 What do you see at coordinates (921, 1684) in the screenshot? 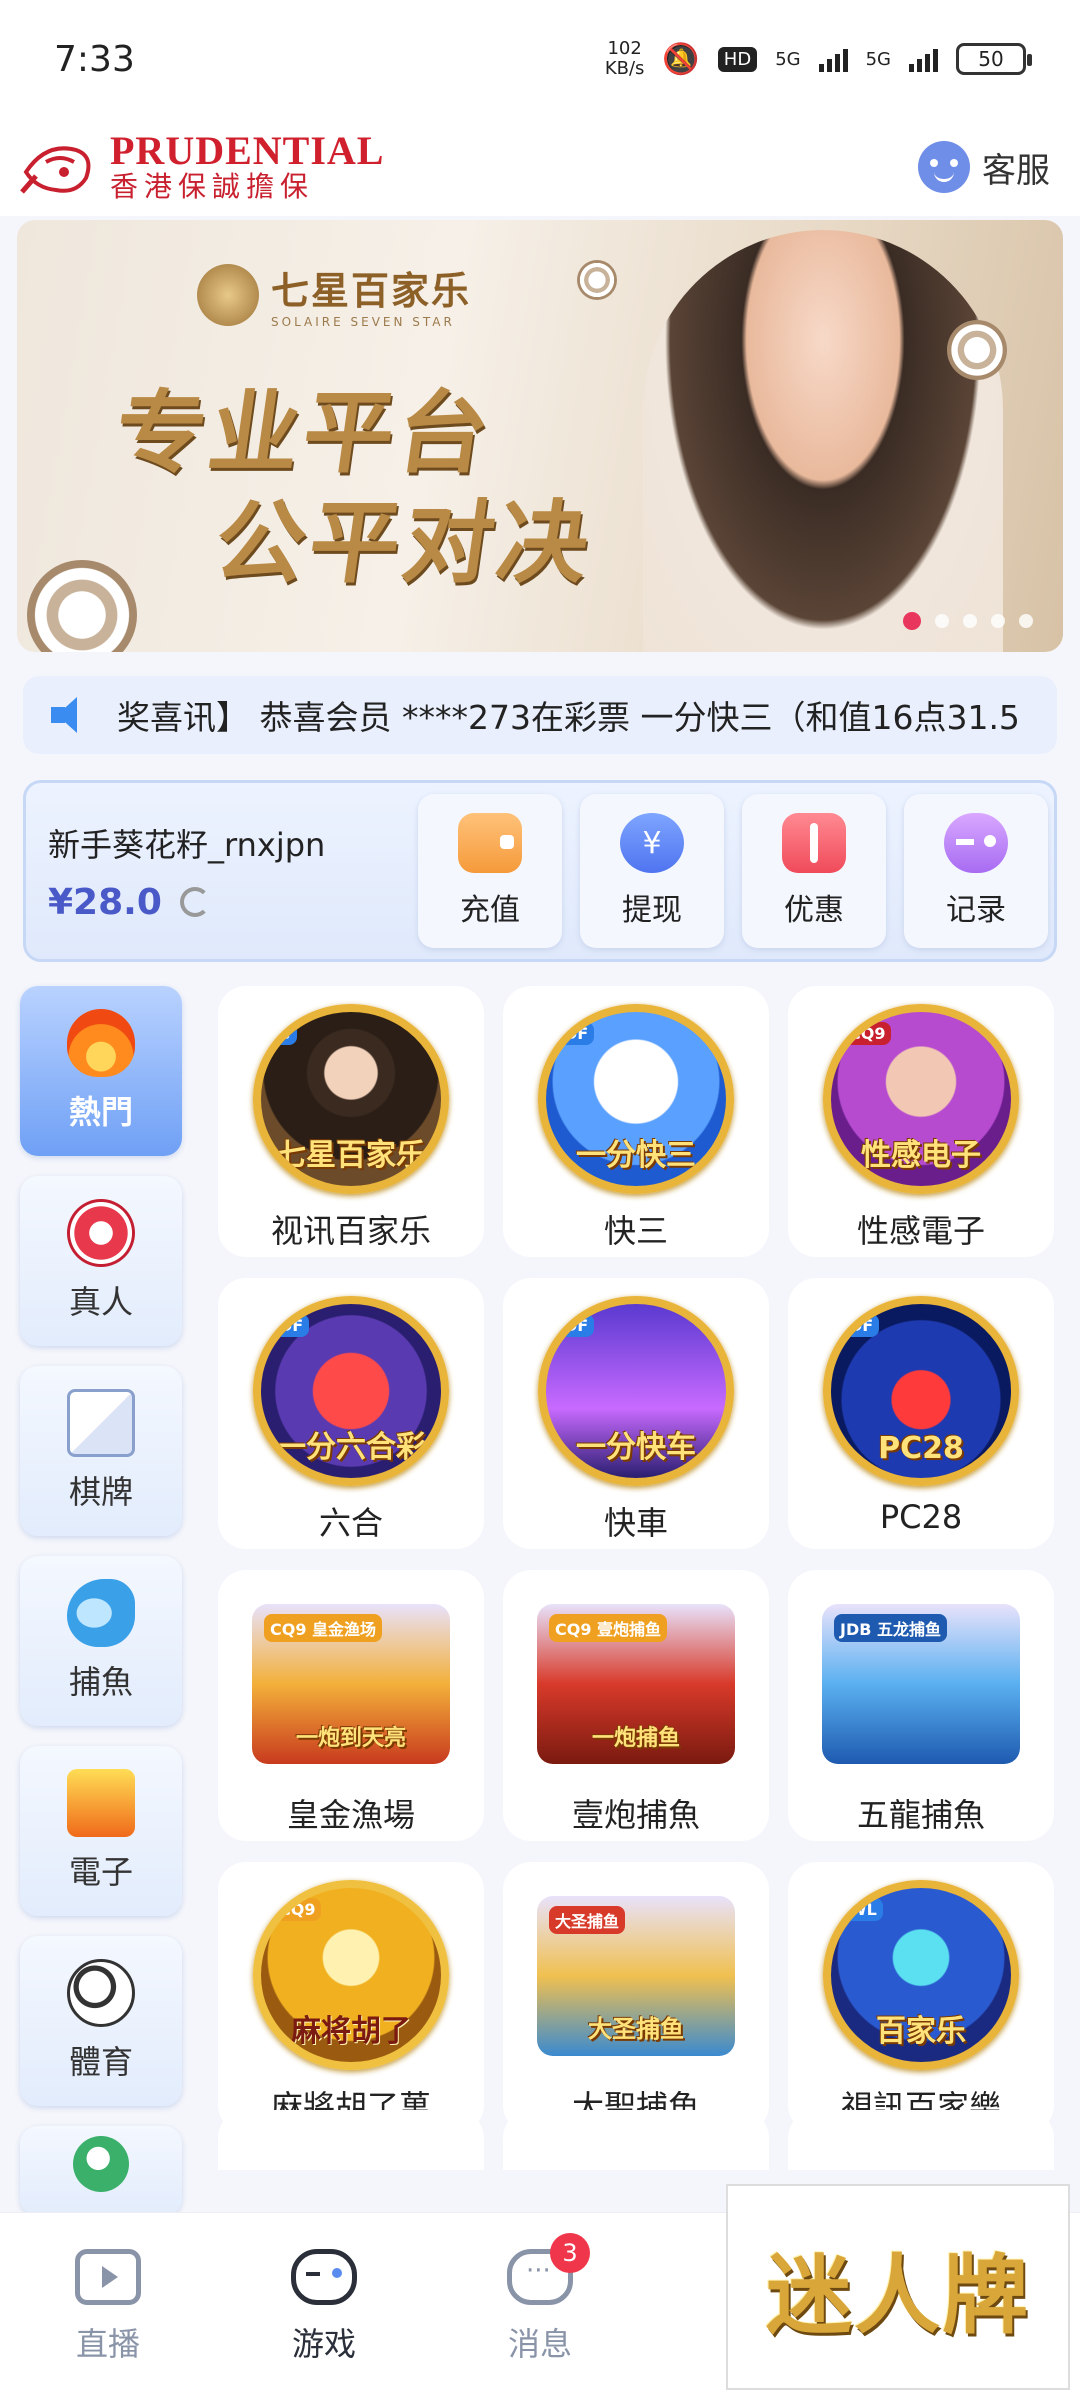
I see `game-thumbnail: JDB 五龙捕鱼` at bounding box center [921, 1684].